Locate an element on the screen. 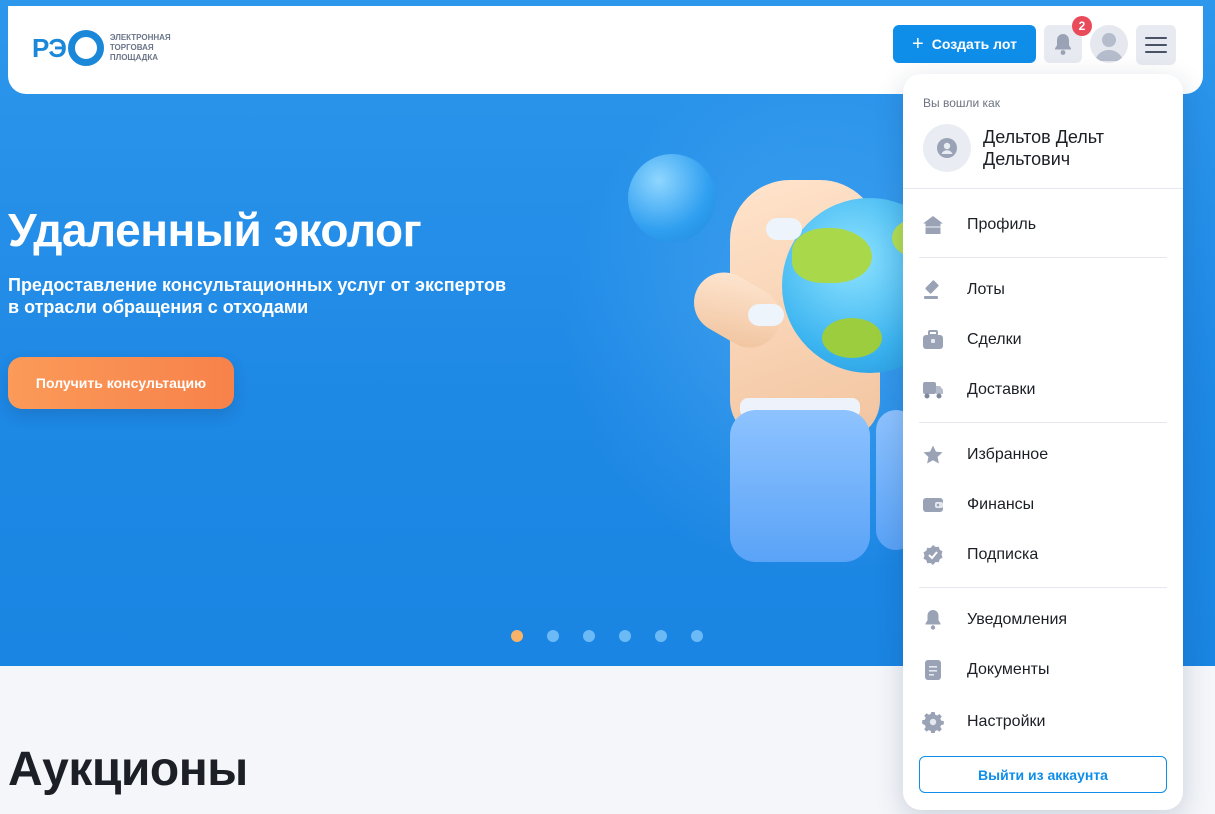  menu-item-label: Доставки is located at coordinates (1001, 389).